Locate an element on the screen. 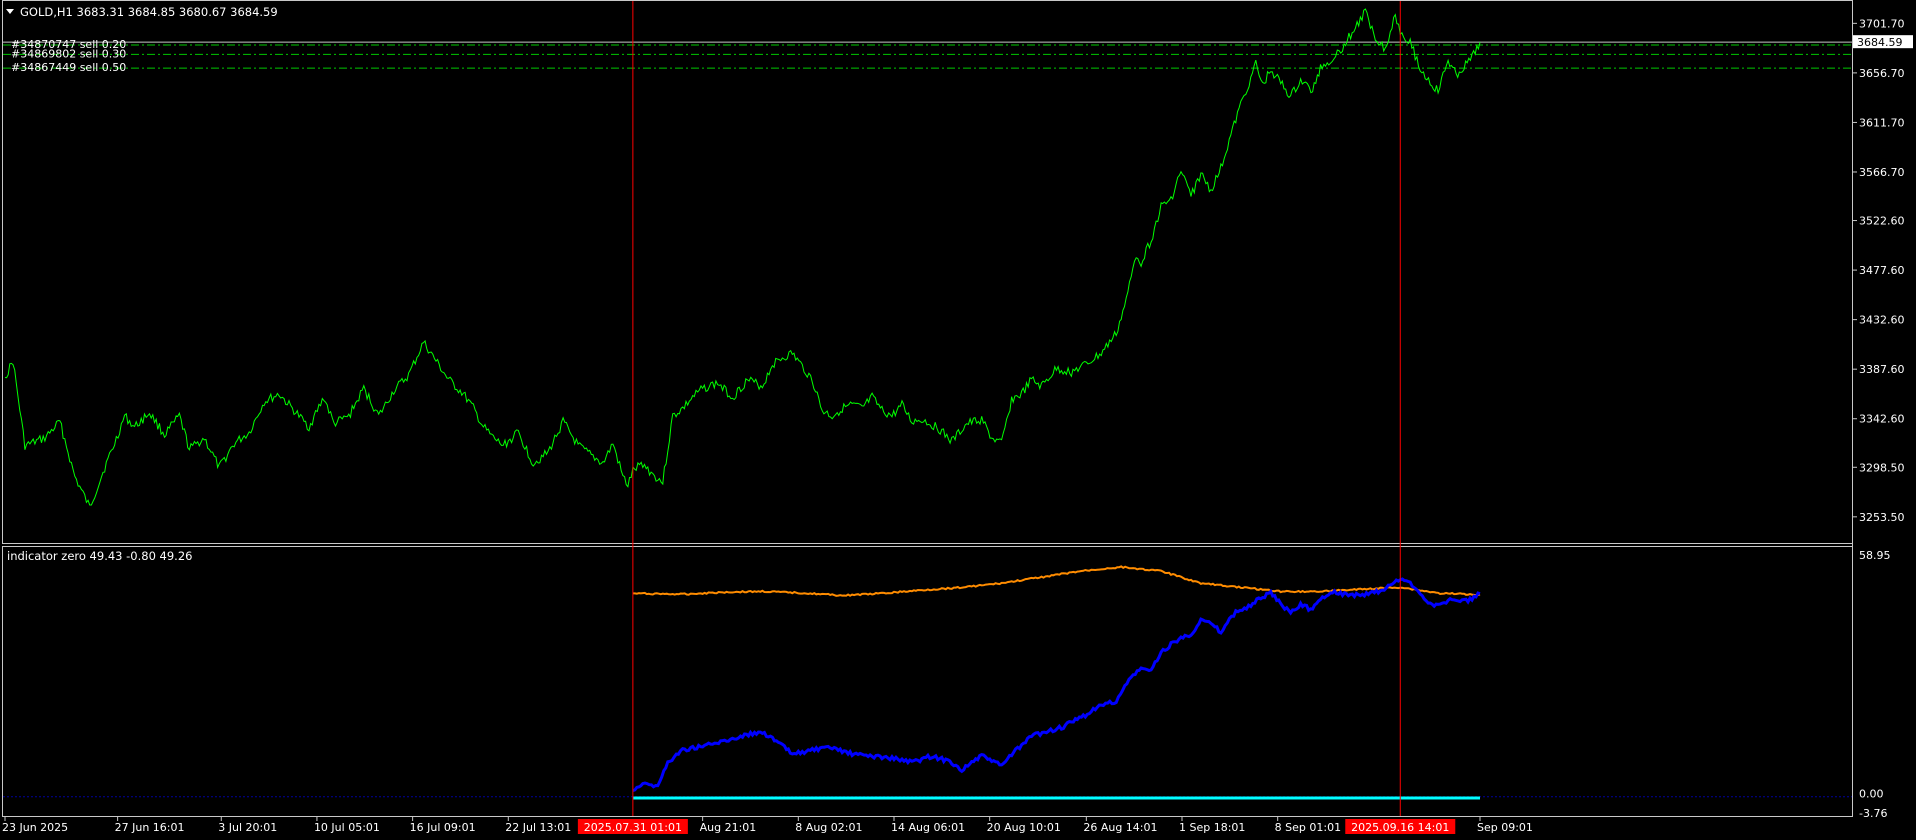 Image resolution: width=1916 pixels, height=840 pixels. price-tick-label: 3387.60 is located at coordinates (1882, 369).